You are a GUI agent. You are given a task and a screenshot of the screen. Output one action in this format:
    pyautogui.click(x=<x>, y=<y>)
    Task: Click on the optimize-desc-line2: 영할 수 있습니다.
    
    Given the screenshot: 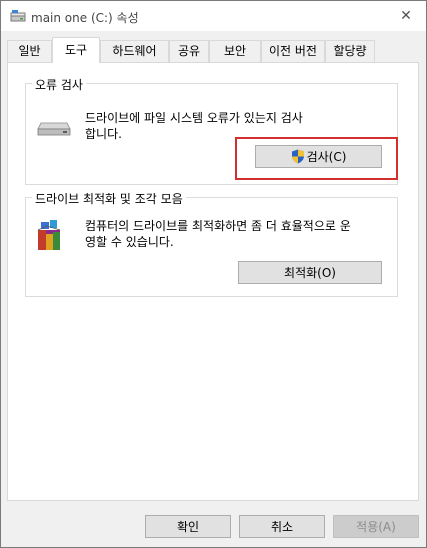 What is the action you would take?
    pyautogui.click(x=129, y=242)
    